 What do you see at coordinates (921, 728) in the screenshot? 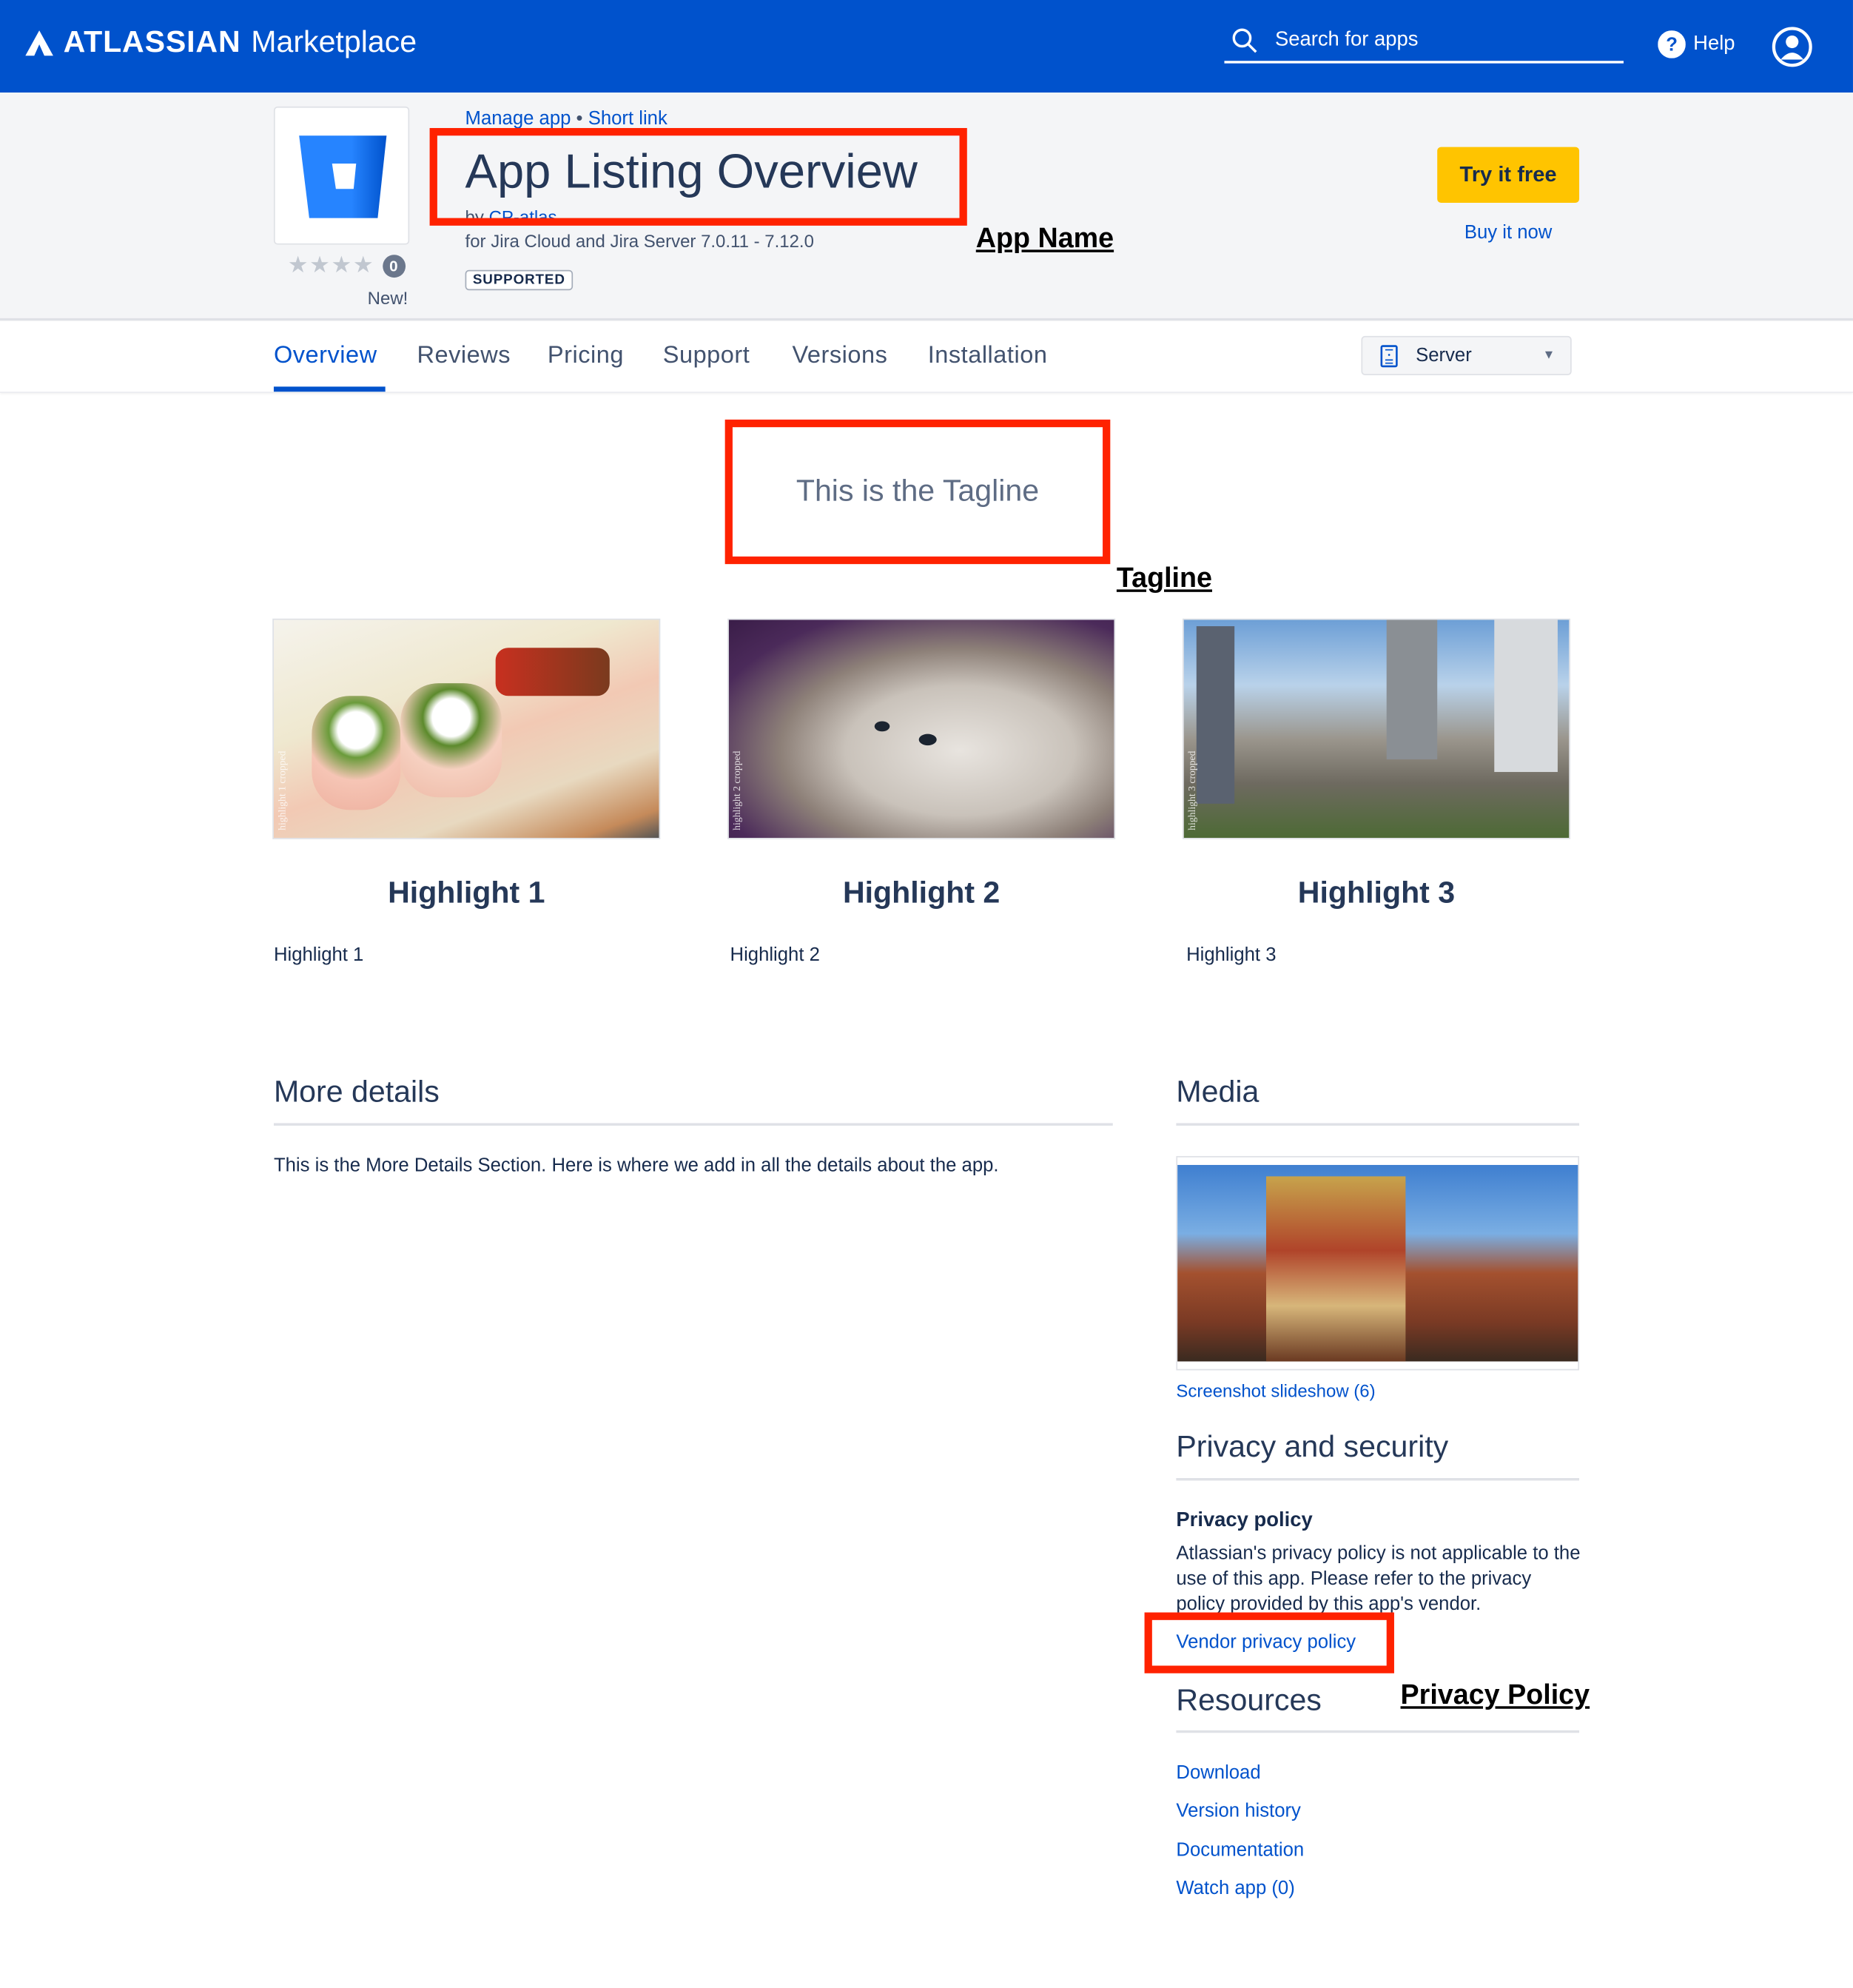
I see `highlight-2-image: highlight 2 cropped` at bounding box center [921, 728].